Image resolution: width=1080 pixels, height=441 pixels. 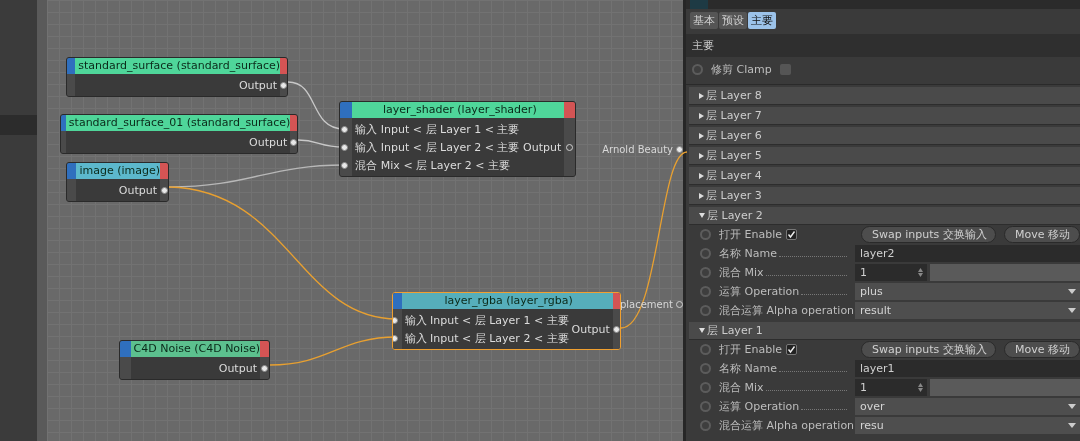 I want to click on layer-header: 层 Layer 8, so click(x=884, y=96).